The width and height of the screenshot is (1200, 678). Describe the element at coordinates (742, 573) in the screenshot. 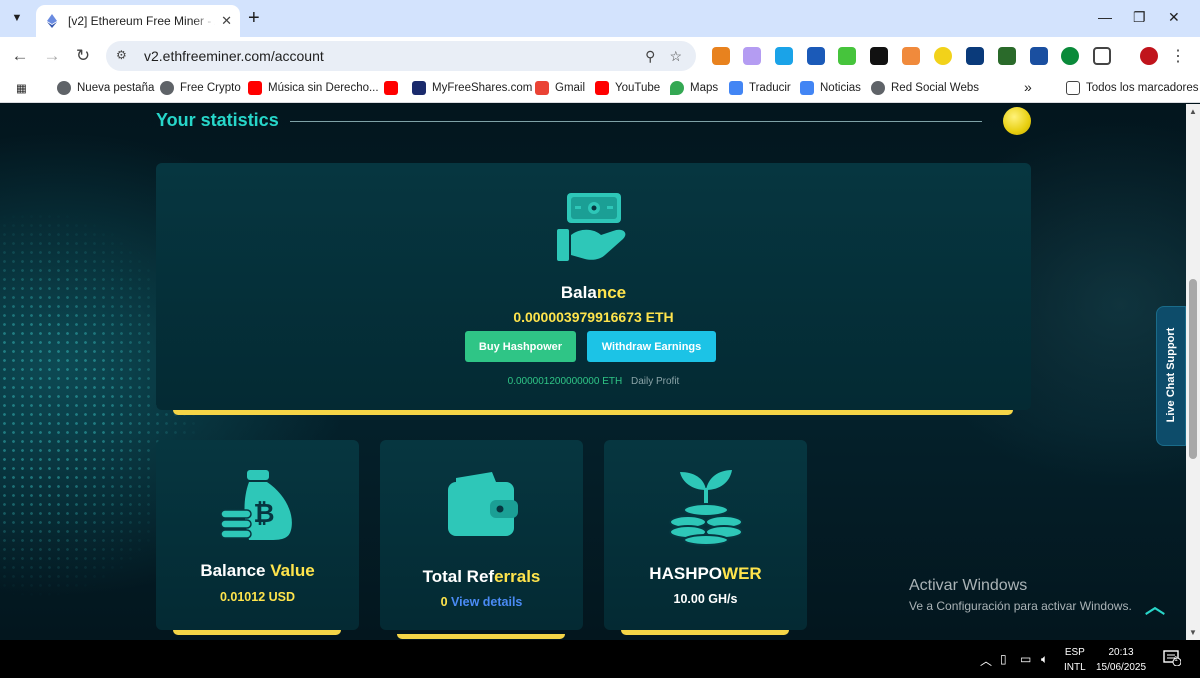

I see `title-part-highlight: WER` at that location.